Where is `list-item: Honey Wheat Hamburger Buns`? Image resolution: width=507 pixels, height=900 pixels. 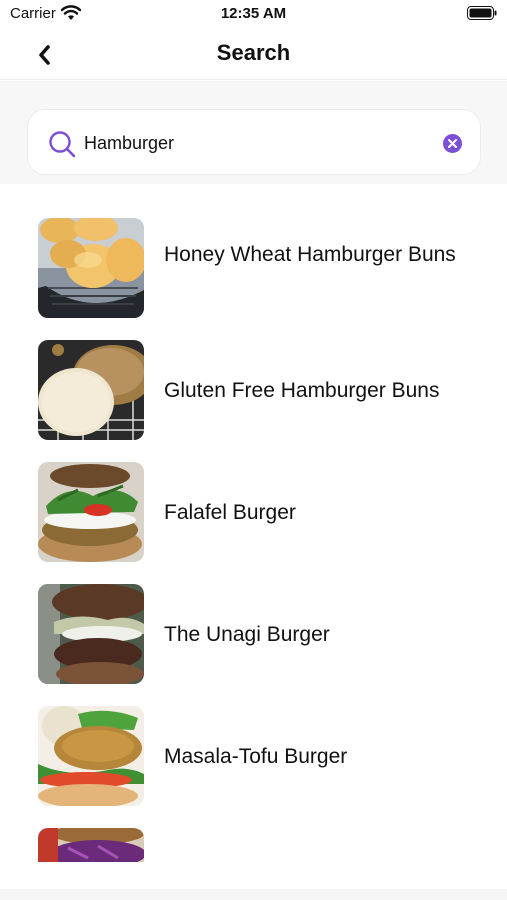
list-item: Honey Wheat Hamburger Buns is located at coordinates (253, 251).